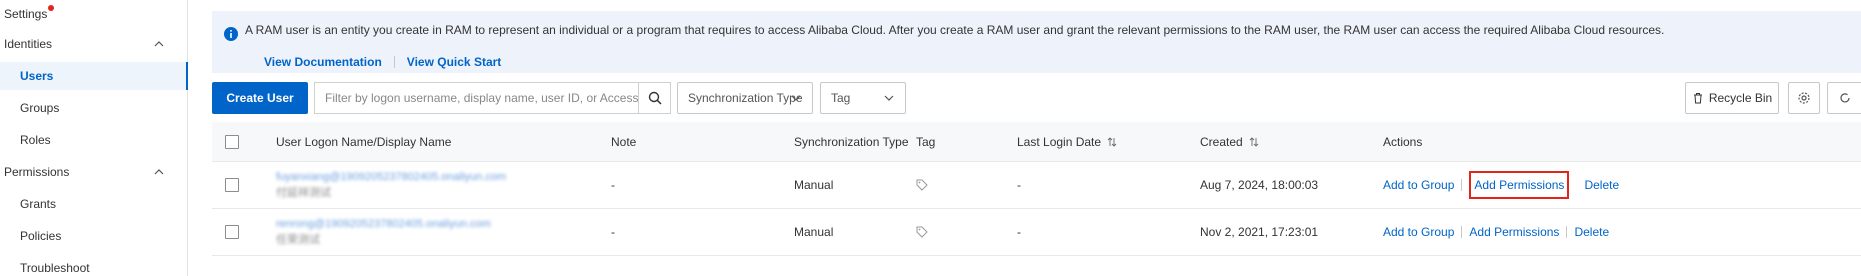 The image size is (1861, 276). I want to click on sidebar-item-label: Users, so click(37, 76).